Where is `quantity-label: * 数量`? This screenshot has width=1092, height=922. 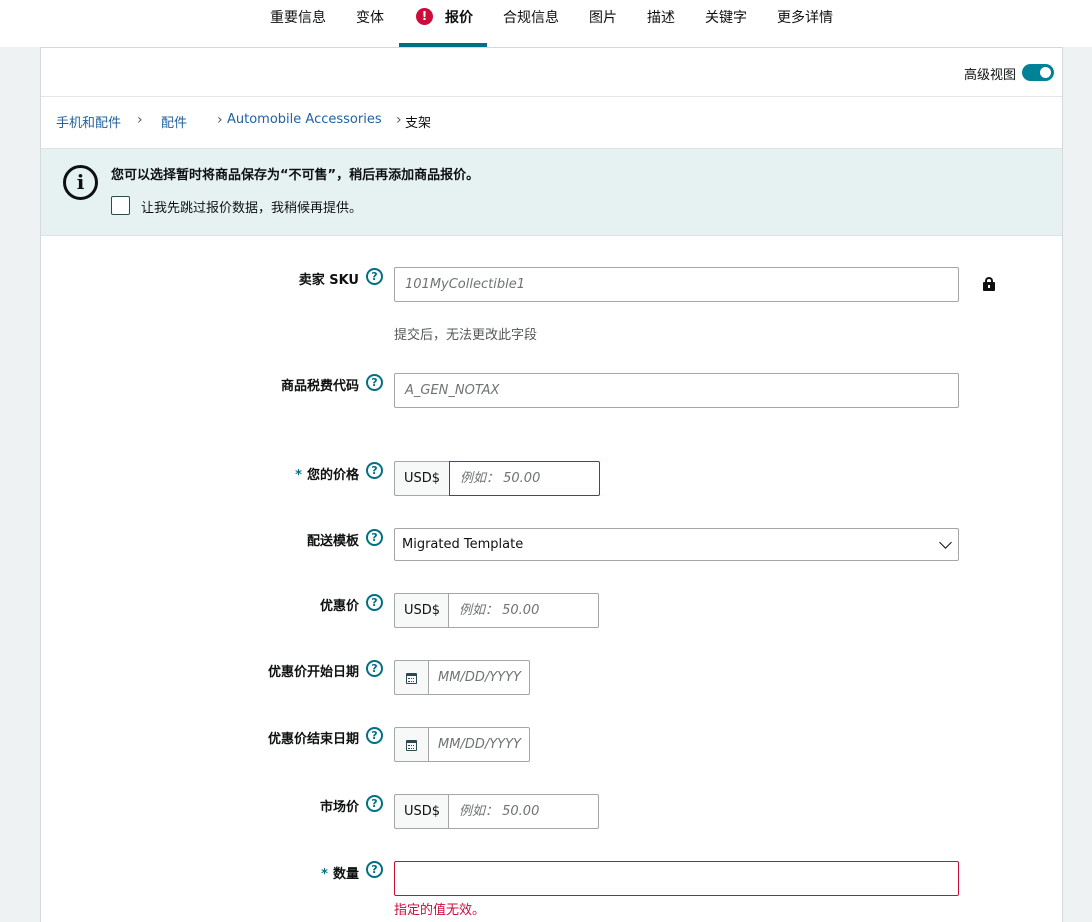 quantity-label: * 数量 is located at coordinates (340, 872).